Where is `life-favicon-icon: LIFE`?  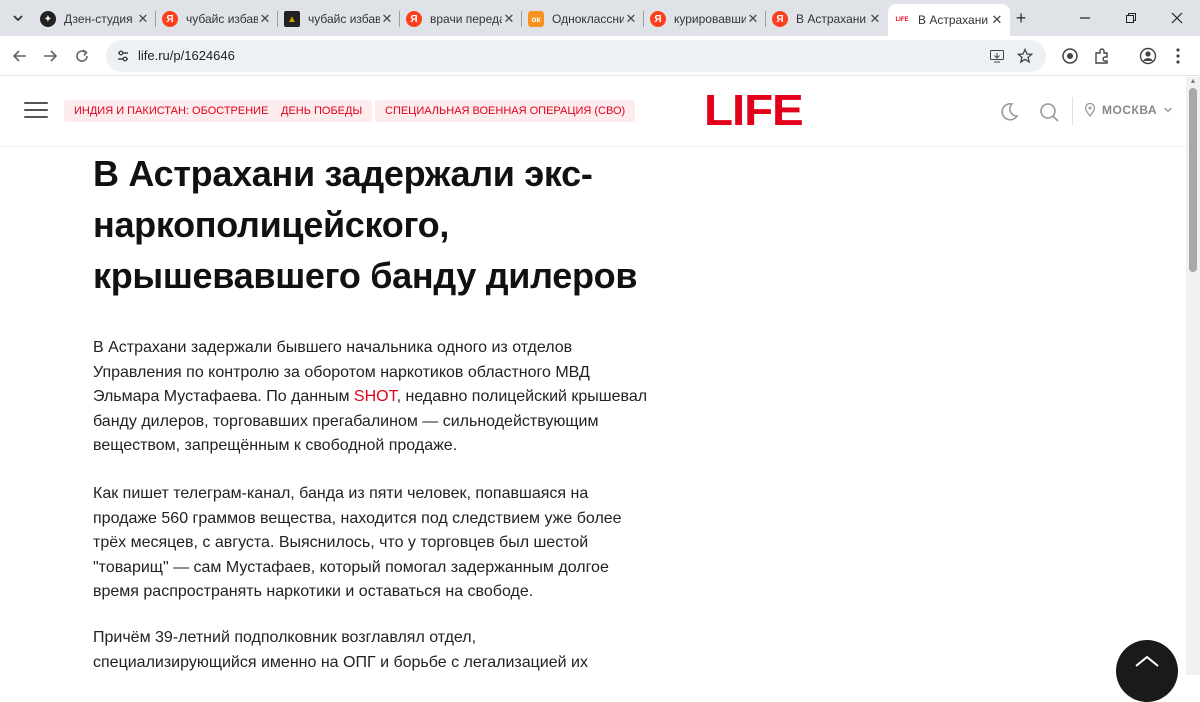
life-favicon-icon: LIFE is located at coordinates (902, 20).